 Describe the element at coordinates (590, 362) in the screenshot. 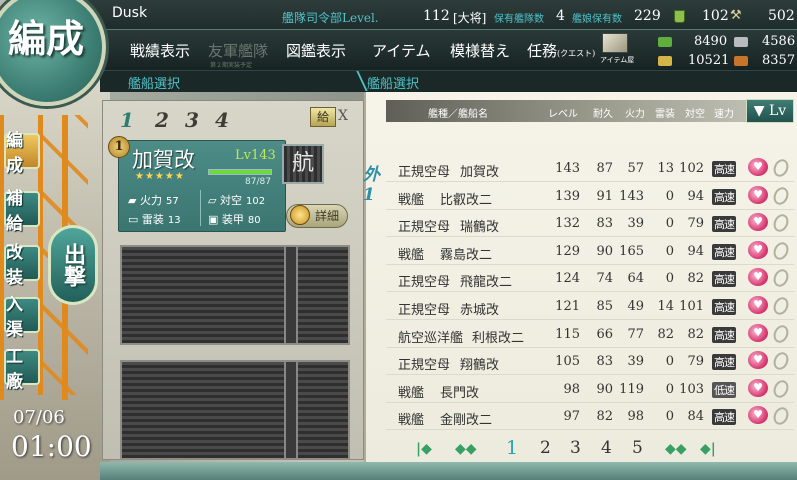

I see `ship-list-row: 正規空母 翔鶴改 105 83 39 0 79 高速 ♥` at that location.